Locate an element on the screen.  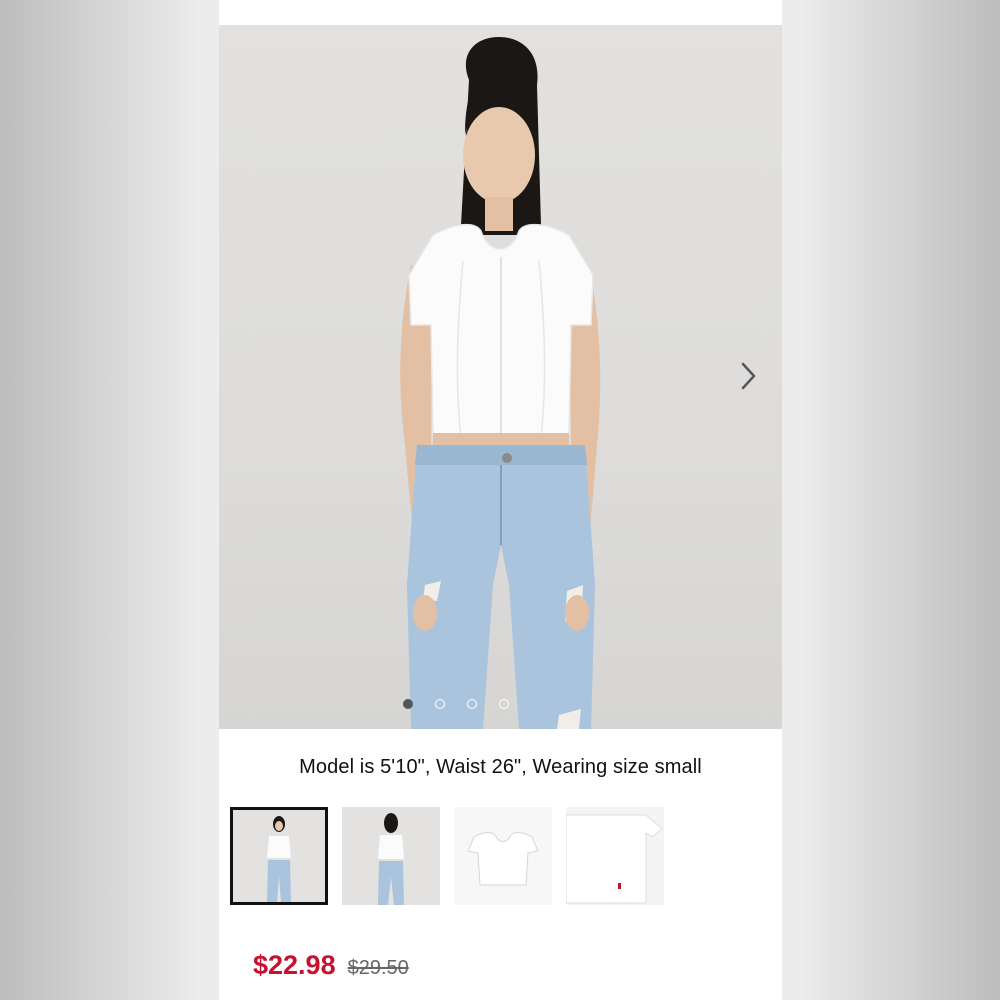
model-photo is located at coordinates (500, 383).